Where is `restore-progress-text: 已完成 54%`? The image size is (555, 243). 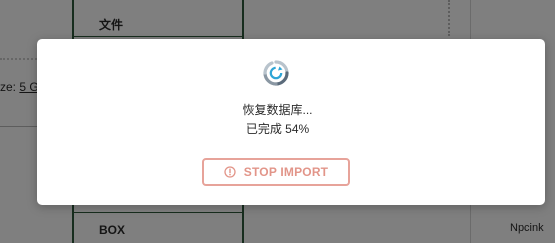
restore-progress-text: 已完成 54% is located at coordinates (277, 129).